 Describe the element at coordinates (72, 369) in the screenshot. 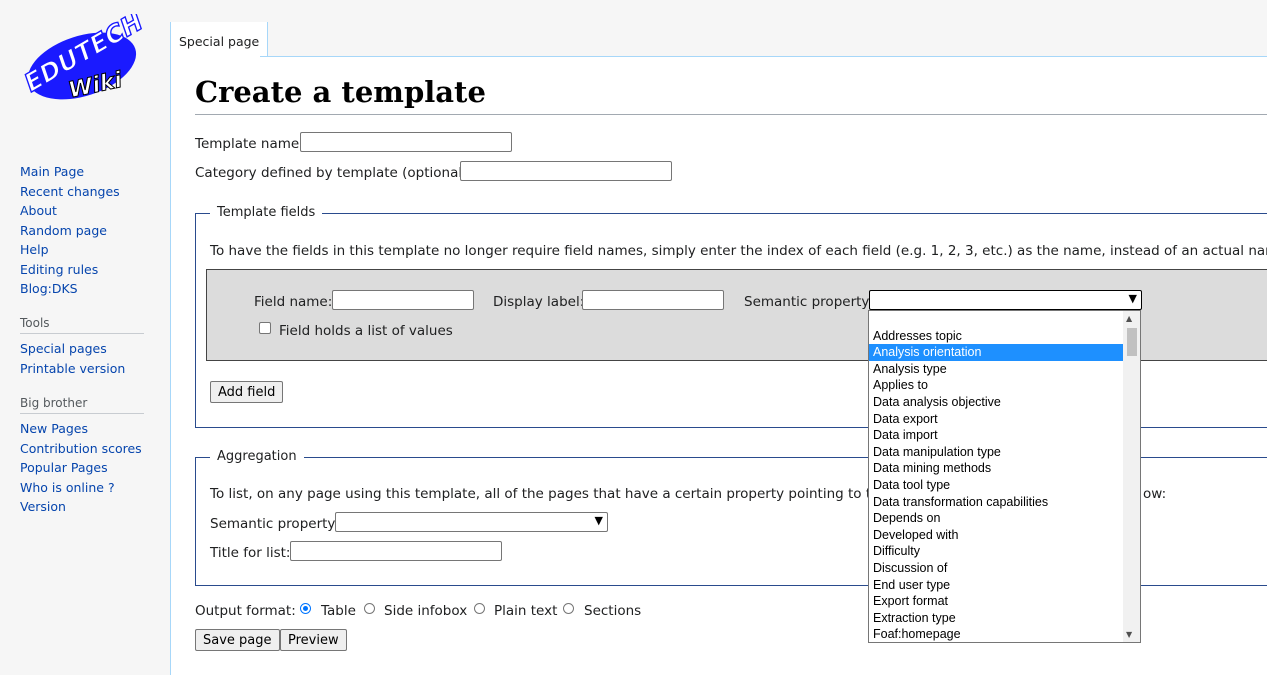

I see `nav-printable-version: Printable version` at that location.